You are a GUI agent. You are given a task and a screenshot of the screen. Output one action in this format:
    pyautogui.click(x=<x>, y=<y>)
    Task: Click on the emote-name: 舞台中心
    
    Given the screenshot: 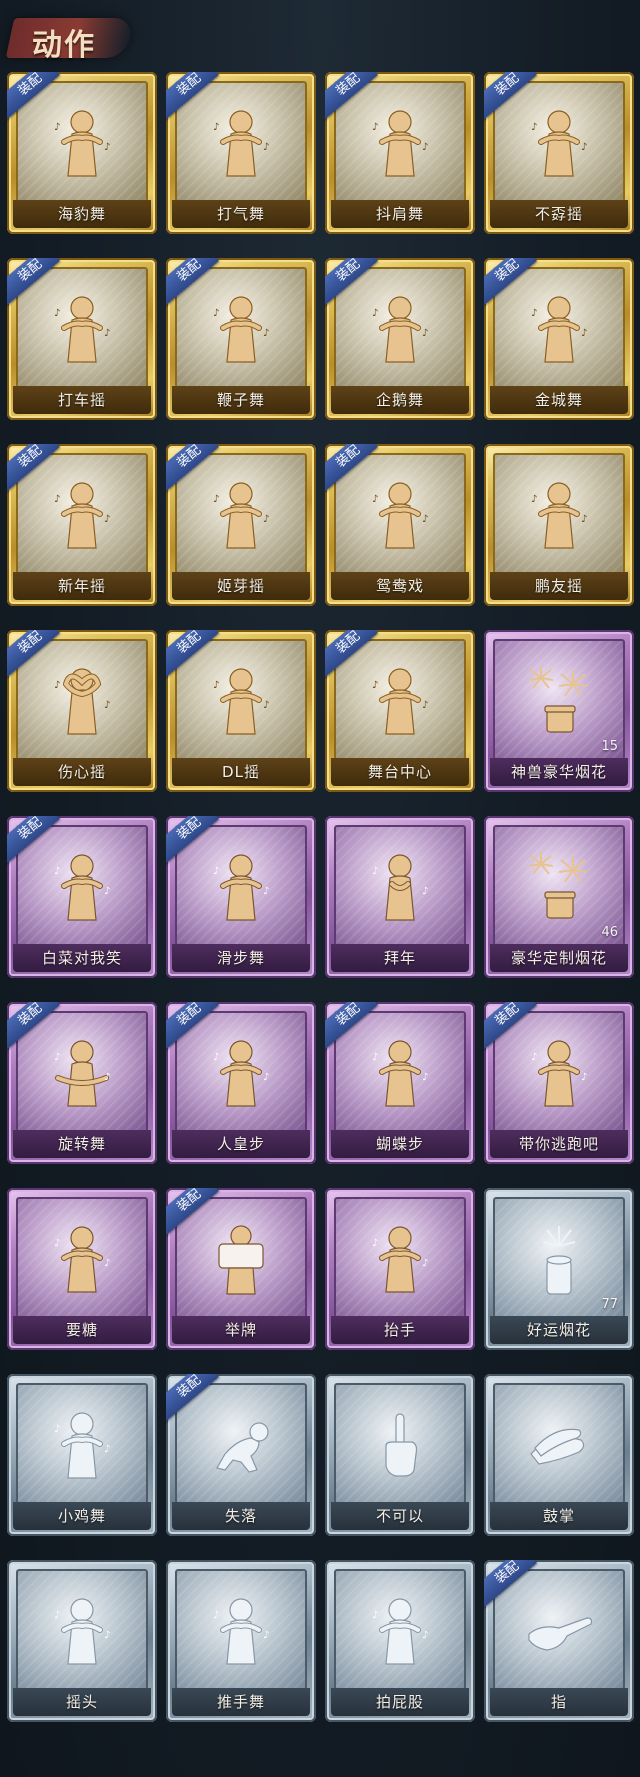 What is the action you would take?
    pyautogui.click(x=399, y=772)
    